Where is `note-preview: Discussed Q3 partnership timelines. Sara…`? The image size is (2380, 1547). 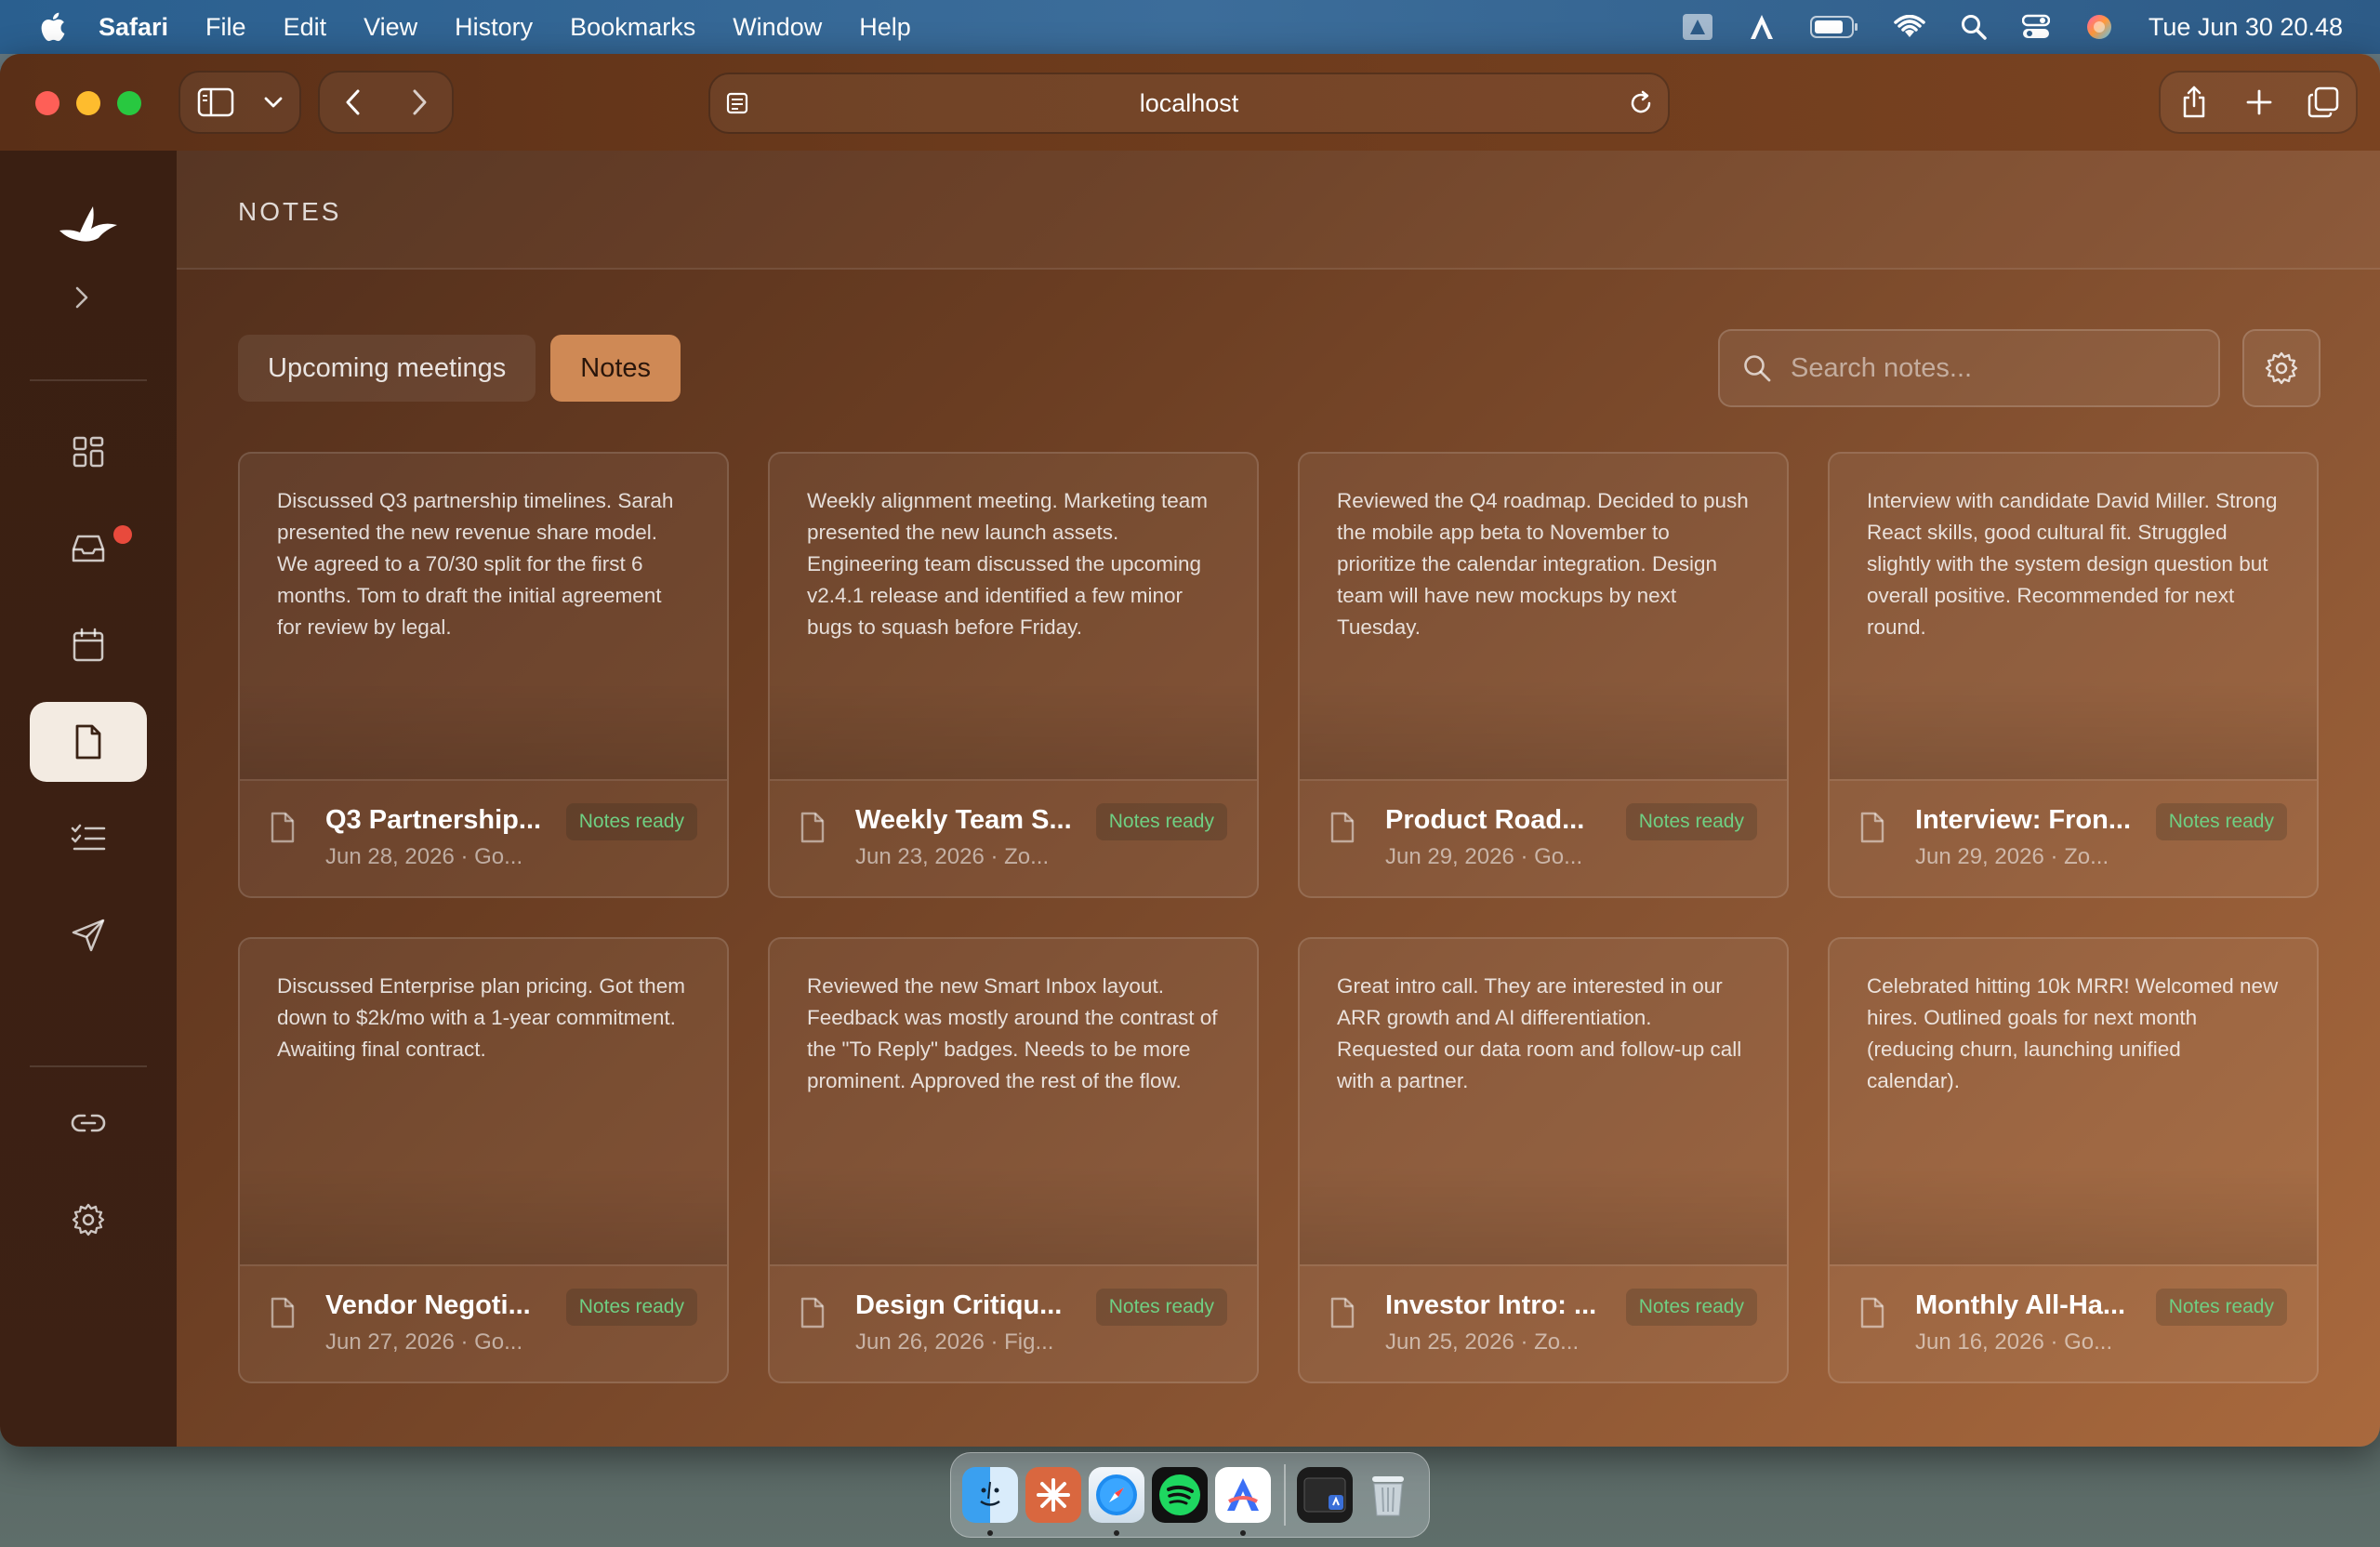
note-preview: Discussed Q3 partnership timelines. Sara… is located at coordinates (483, 617).